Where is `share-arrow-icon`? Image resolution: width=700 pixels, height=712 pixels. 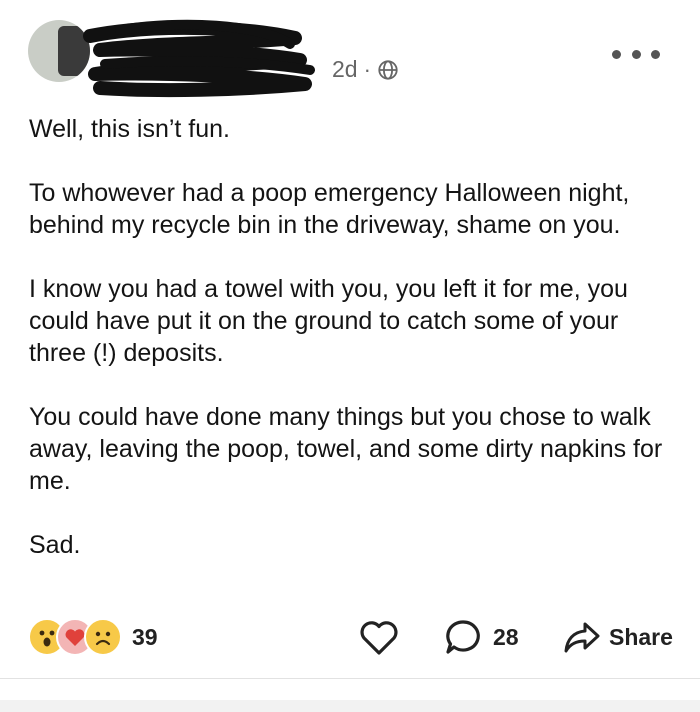 share-arrow-icon is located at coordinates (582, 637).